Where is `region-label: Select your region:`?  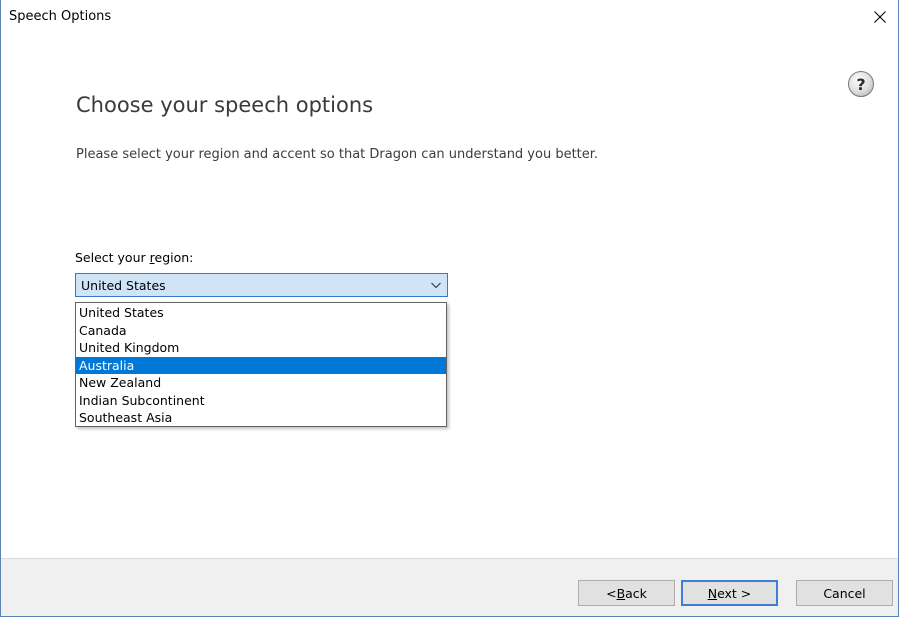 region-label: Select your region: is located at coordinates (134, 257).